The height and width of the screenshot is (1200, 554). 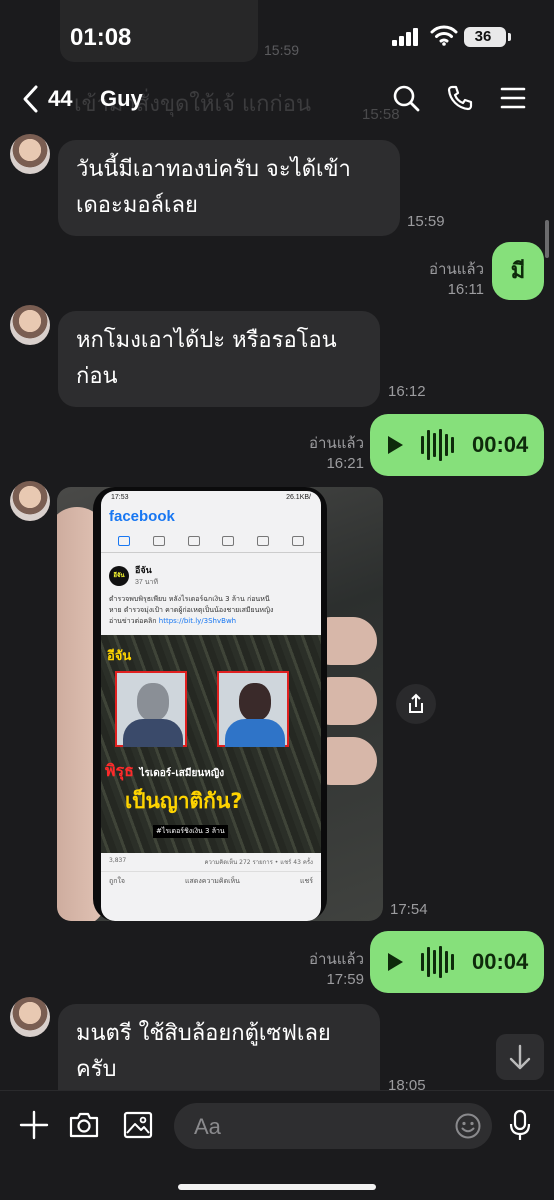 What do you see at coordinates (184, 801) in the screenshot?
I see `headline-bottom: เป็นญาติกัน?` at bounding box center [184, 801].